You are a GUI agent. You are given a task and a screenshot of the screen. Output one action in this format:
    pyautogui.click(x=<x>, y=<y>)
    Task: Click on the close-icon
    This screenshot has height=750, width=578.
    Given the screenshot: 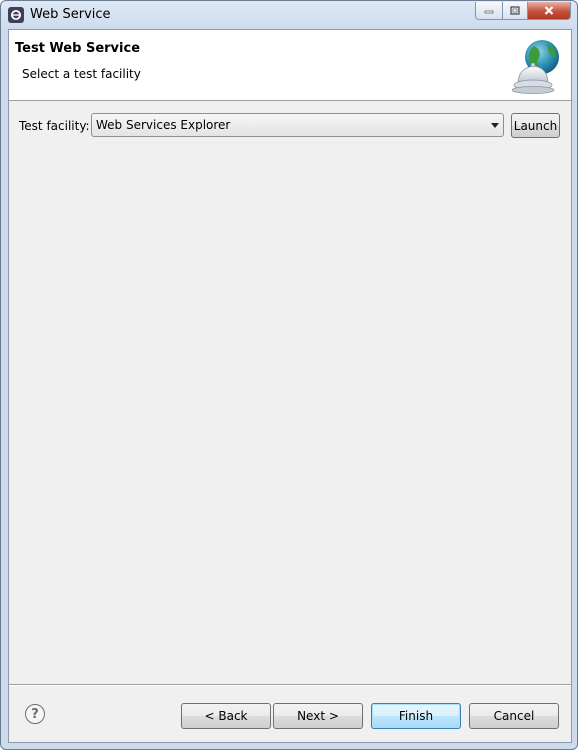 What is the action you would take?
    pyautogui.click(x=549, y=10)
    